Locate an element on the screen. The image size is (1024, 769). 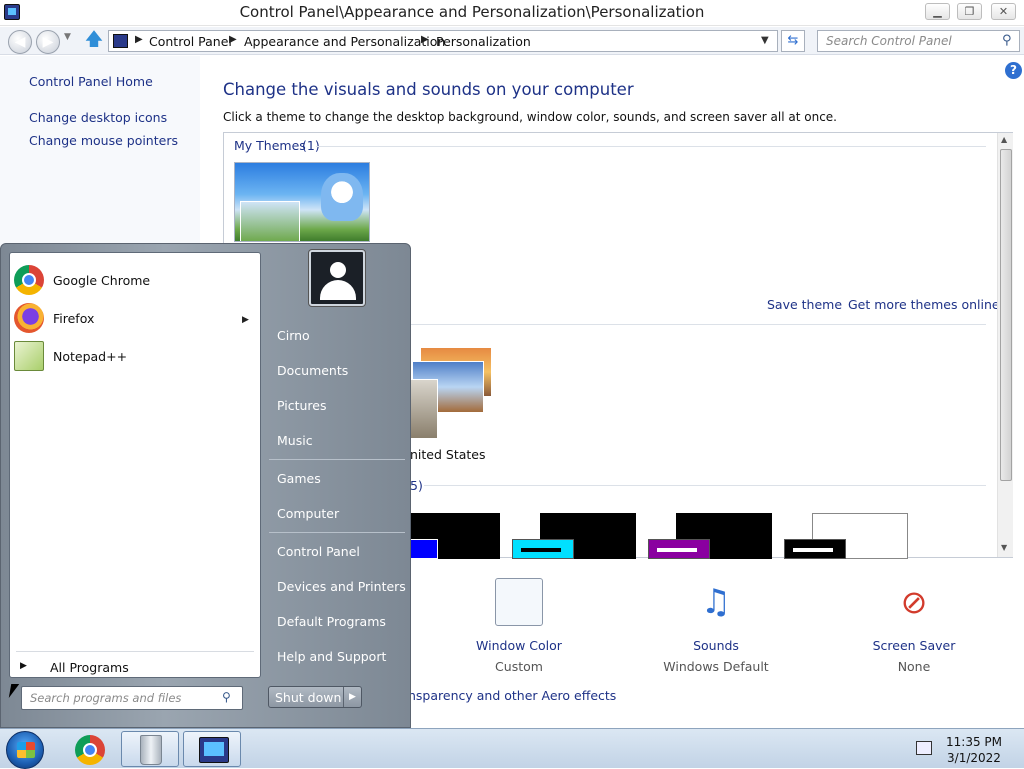
back-button: ◀ is located at coordinates (20, 42).